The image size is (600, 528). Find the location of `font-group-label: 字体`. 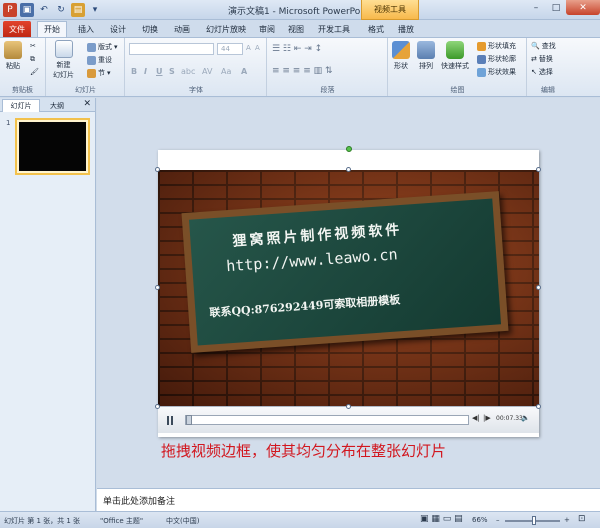

font-group-label: 字体 is located at coordinates (196, 90).